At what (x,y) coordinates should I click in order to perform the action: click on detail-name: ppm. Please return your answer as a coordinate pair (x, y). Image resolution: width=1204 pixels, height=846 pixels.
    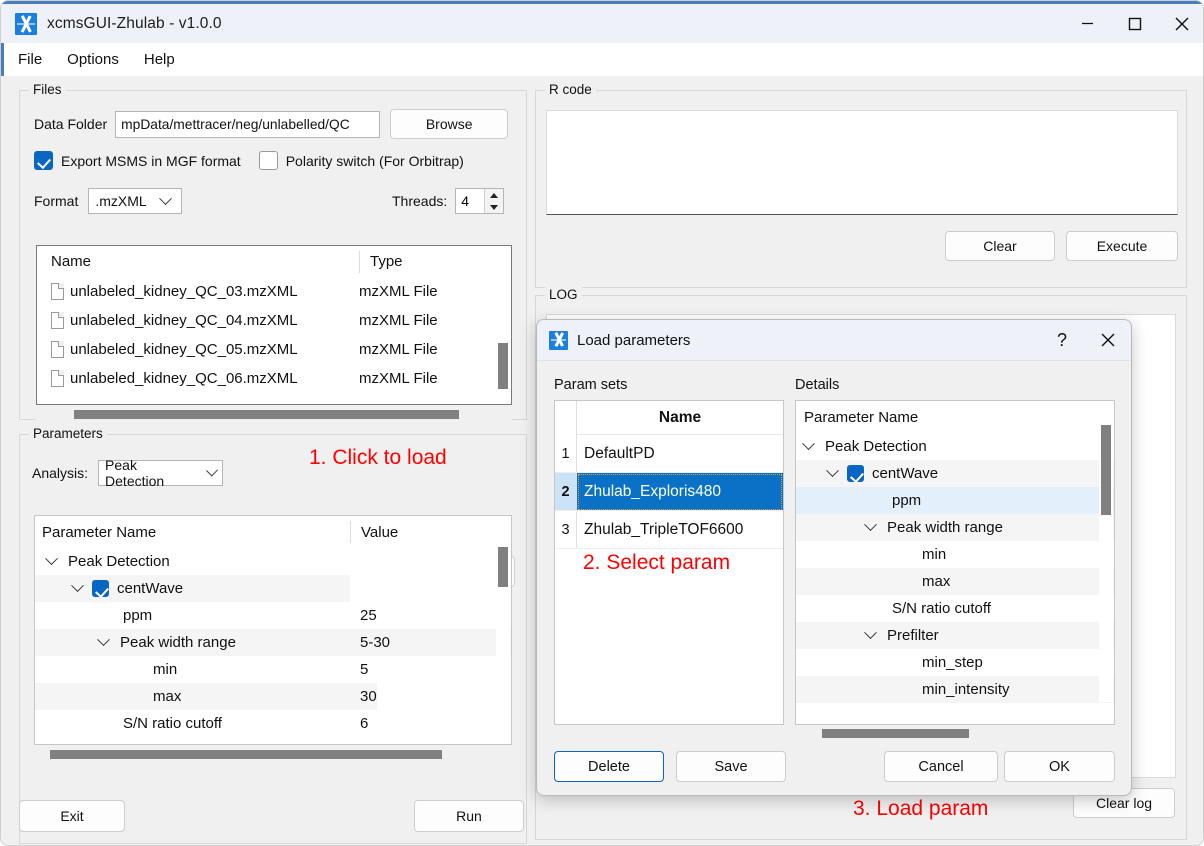
    Looking at the image, I should click on (907, 500).